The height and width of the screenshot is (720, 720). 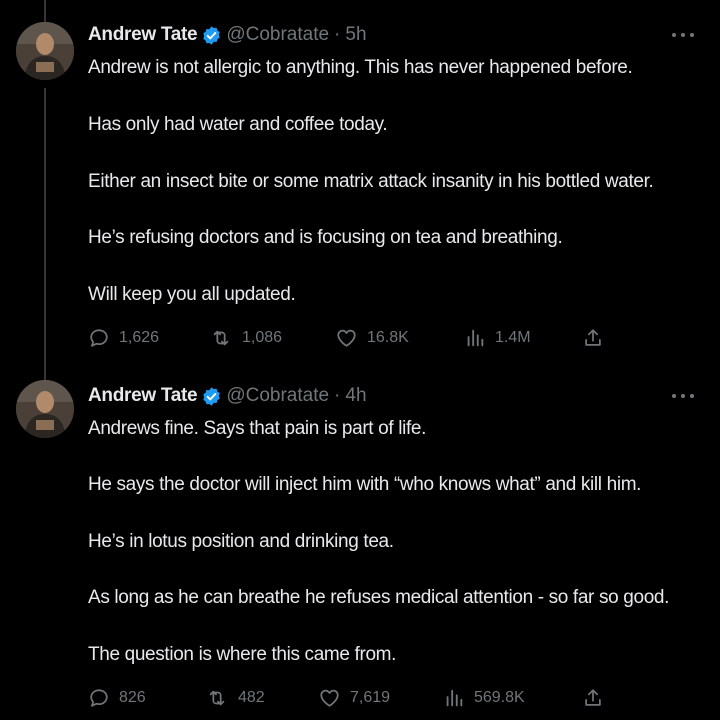 What do you see at coordinates (388, 337) in the screenshot?
I see `like-count: 16.8K` at bounding box center [388, 337].